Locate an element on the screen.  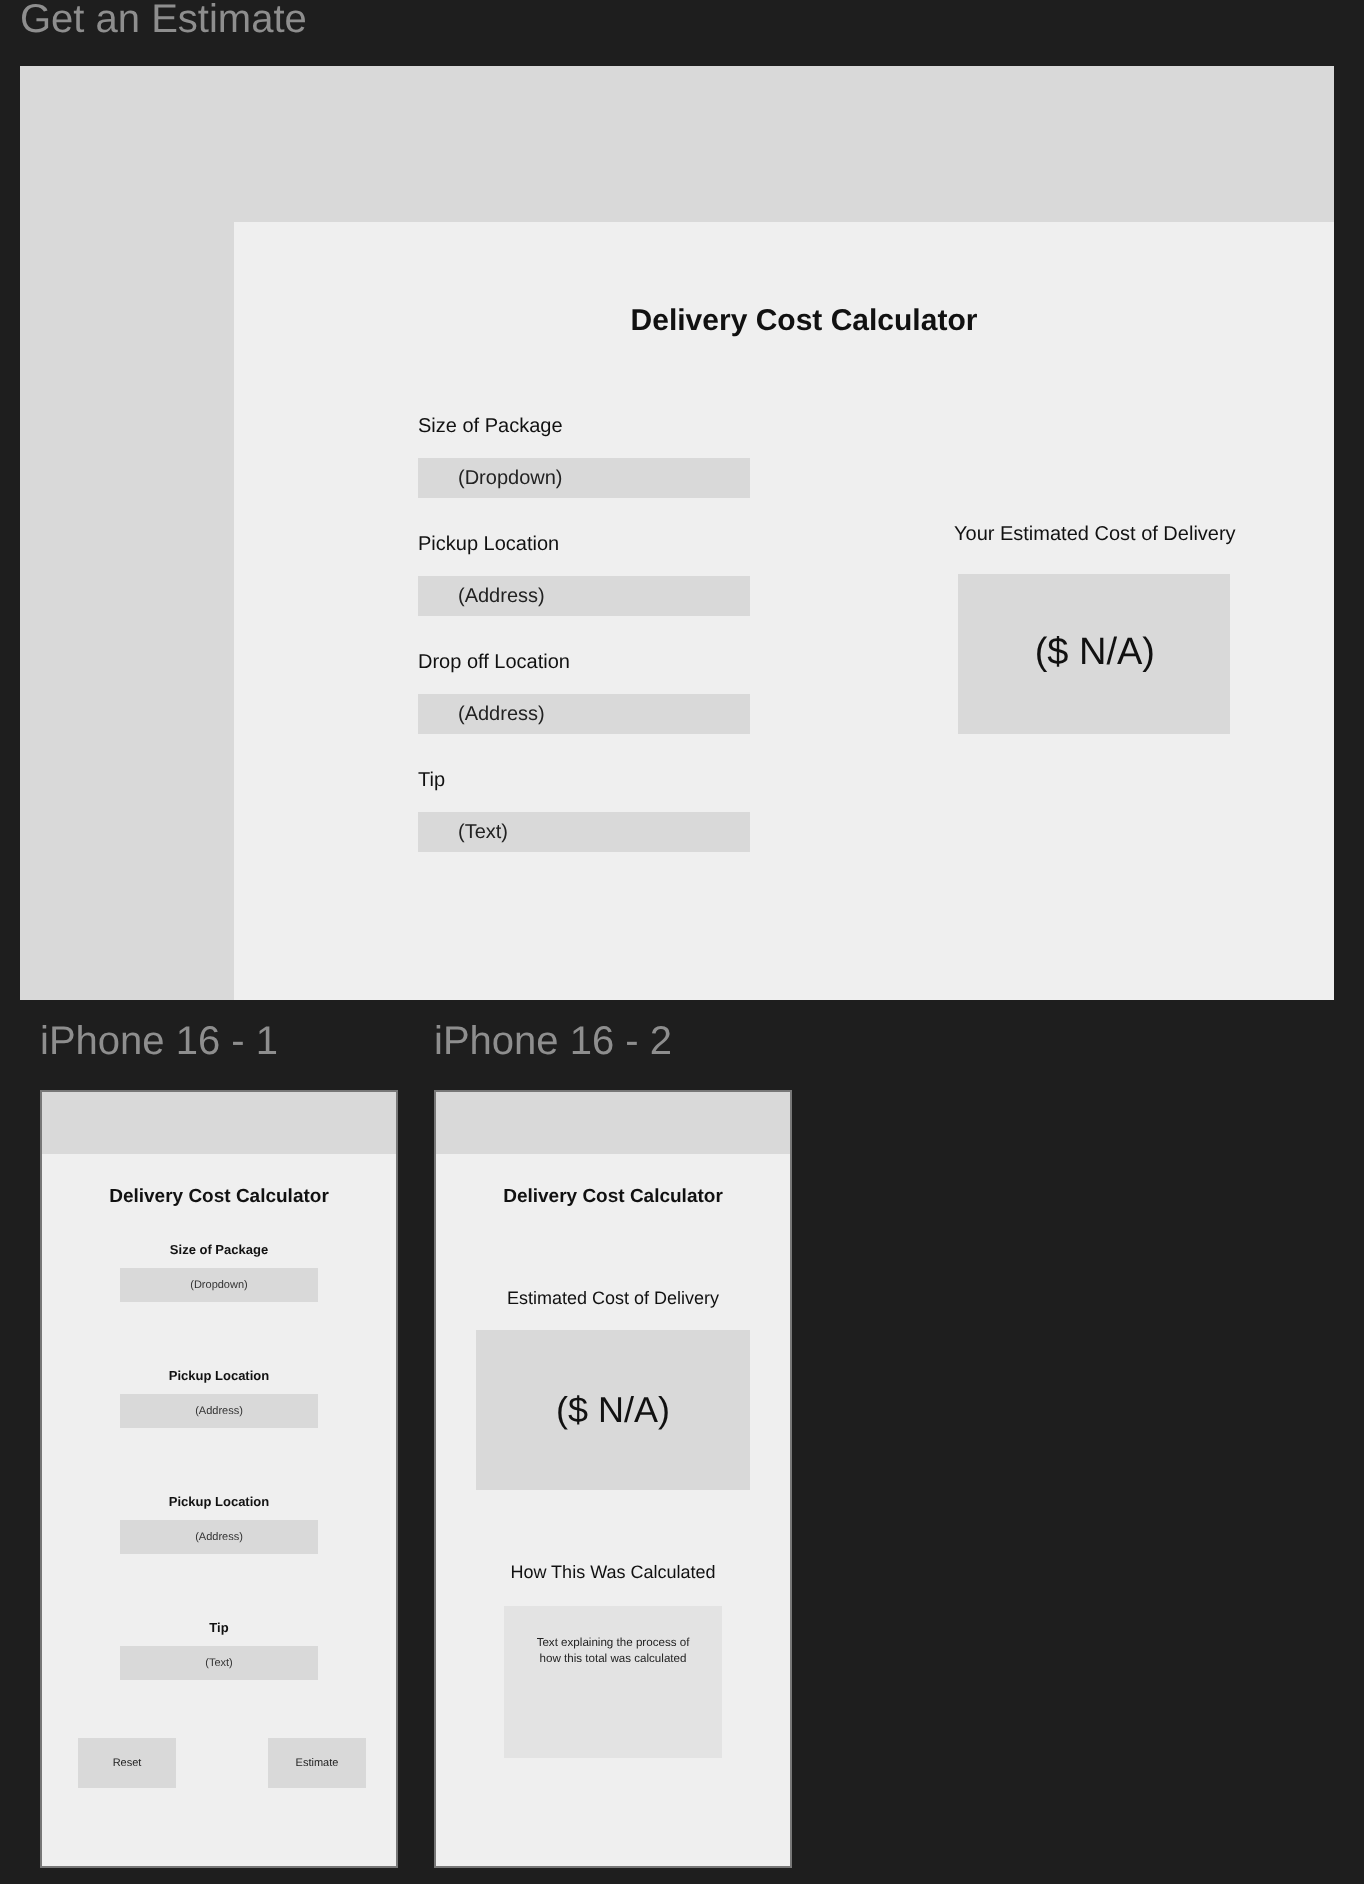
field-label: Size of Package is located at coordinates (491, 428).